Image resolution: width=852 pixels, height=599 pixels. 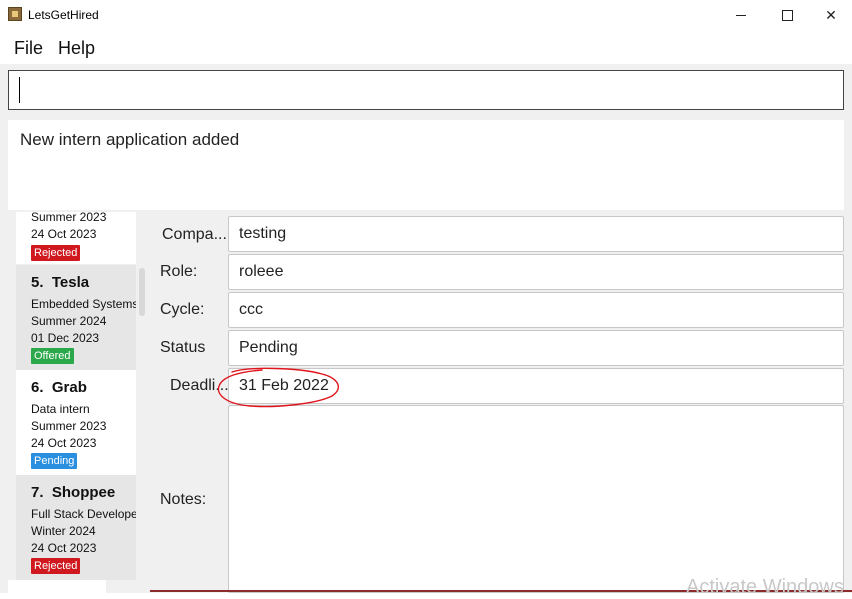 I want to click on list-item-title: 5. Tesla, so click(x=60, y=282).